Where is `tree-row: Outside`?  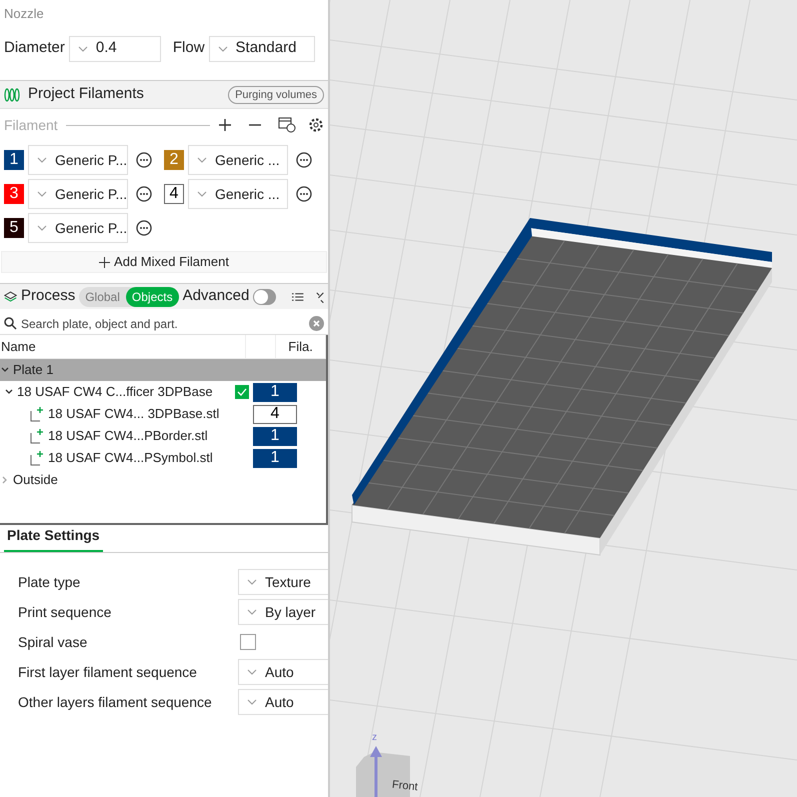
tree-row: Outside is located at coordinates (163, 480).